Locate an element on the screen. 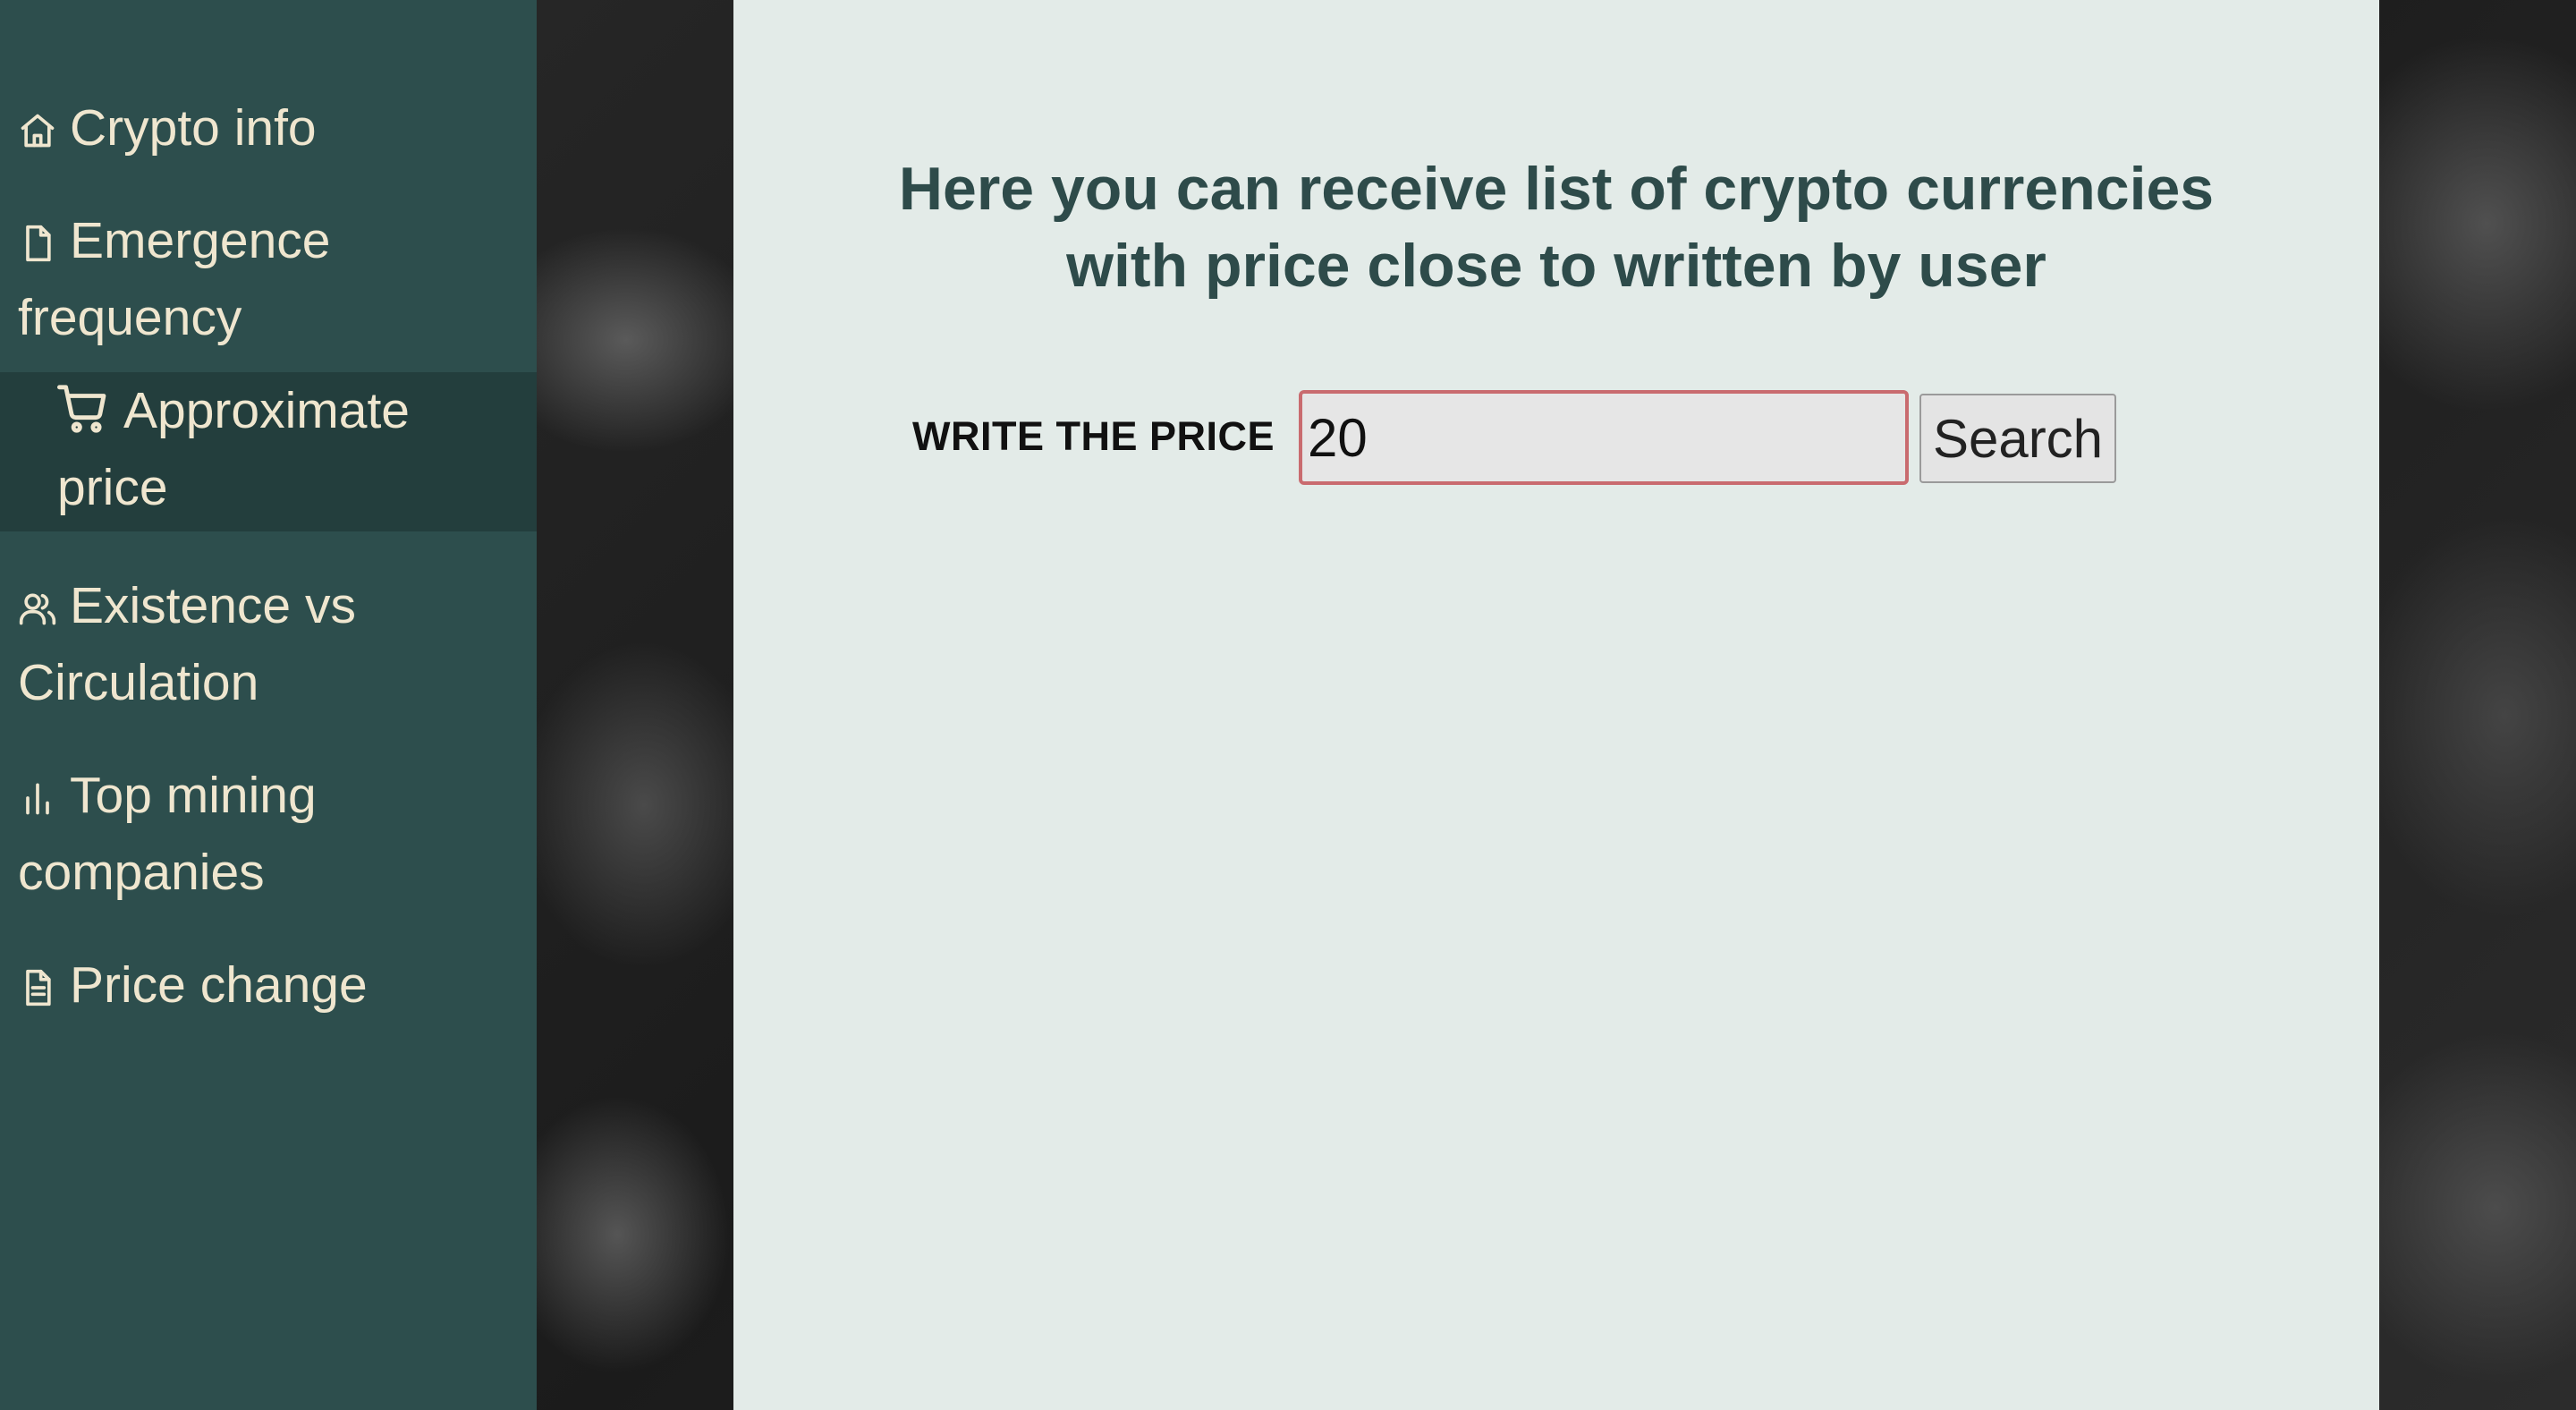  sidebar-item-crypto-info: Crypto info is located at coordinates (268, 128).